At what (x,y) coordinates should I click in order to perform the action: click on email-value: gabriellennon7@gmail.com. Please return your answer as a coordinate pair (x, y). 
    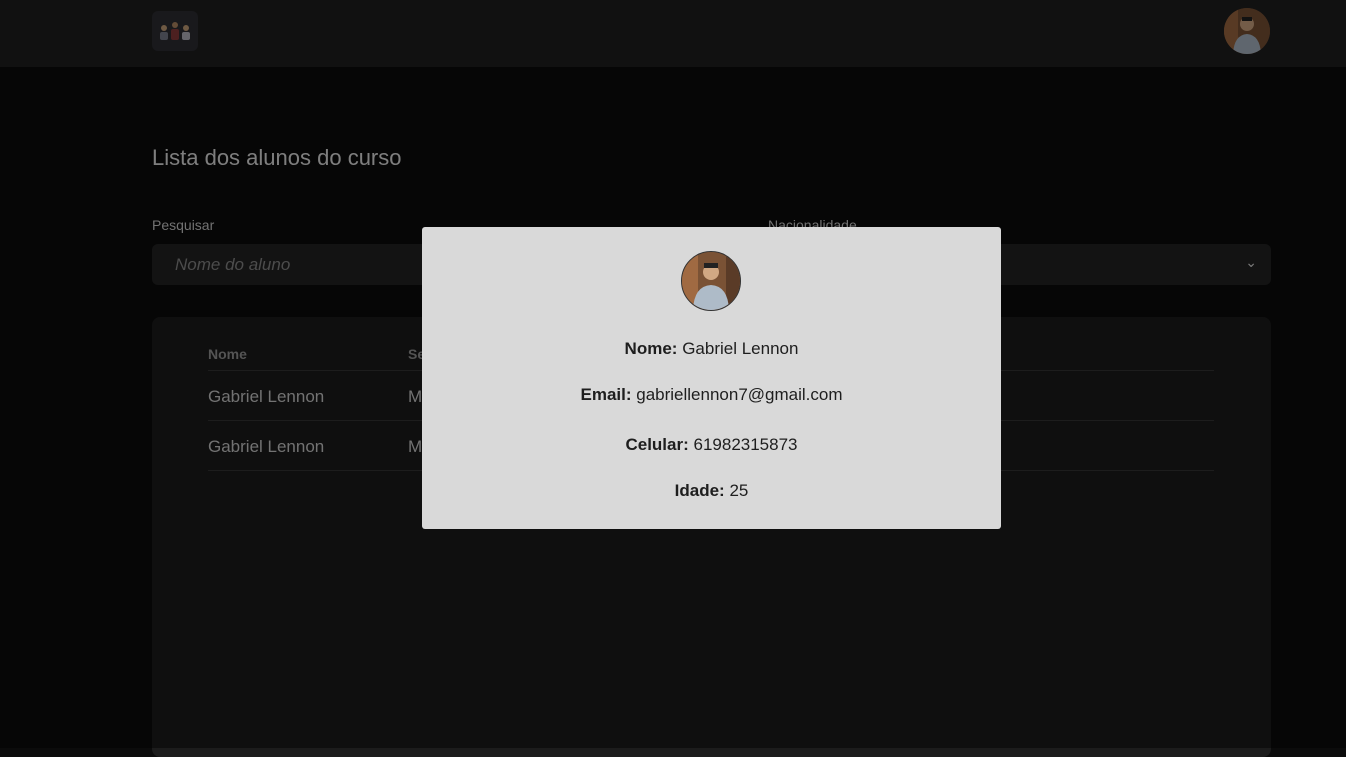
    Looking at the image, I should click on (739, 394).